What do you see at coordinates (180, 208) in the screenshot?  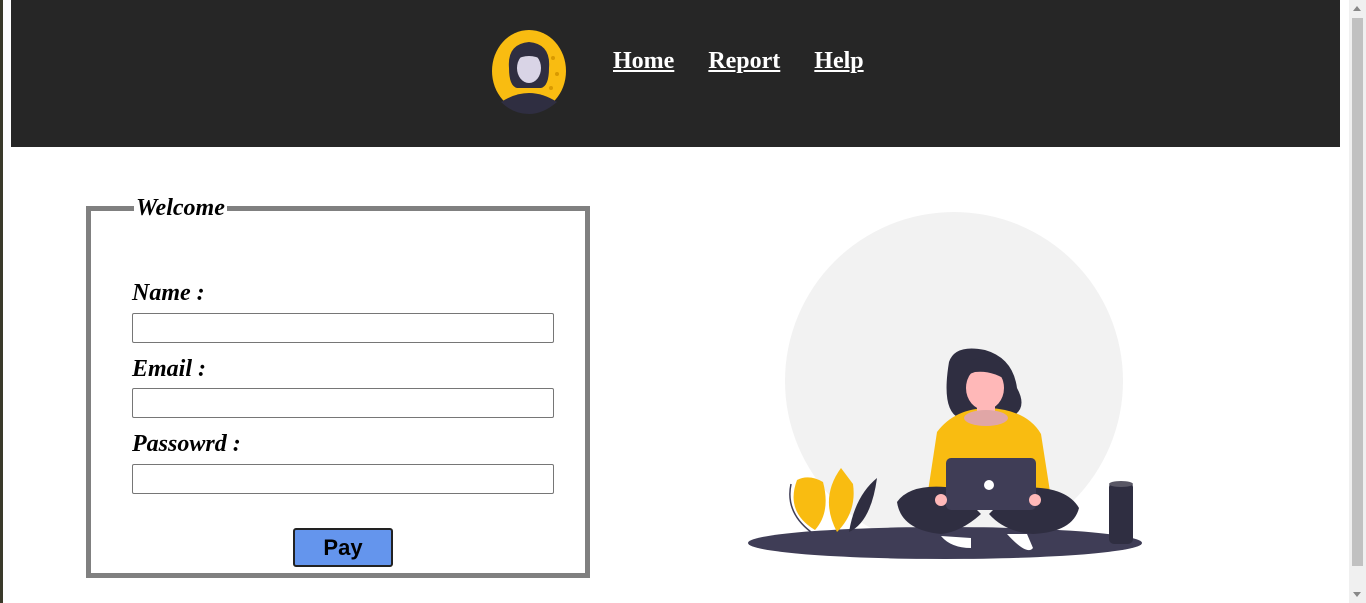 I see `form-legend: Welcome` at bounding box center [180, 208].